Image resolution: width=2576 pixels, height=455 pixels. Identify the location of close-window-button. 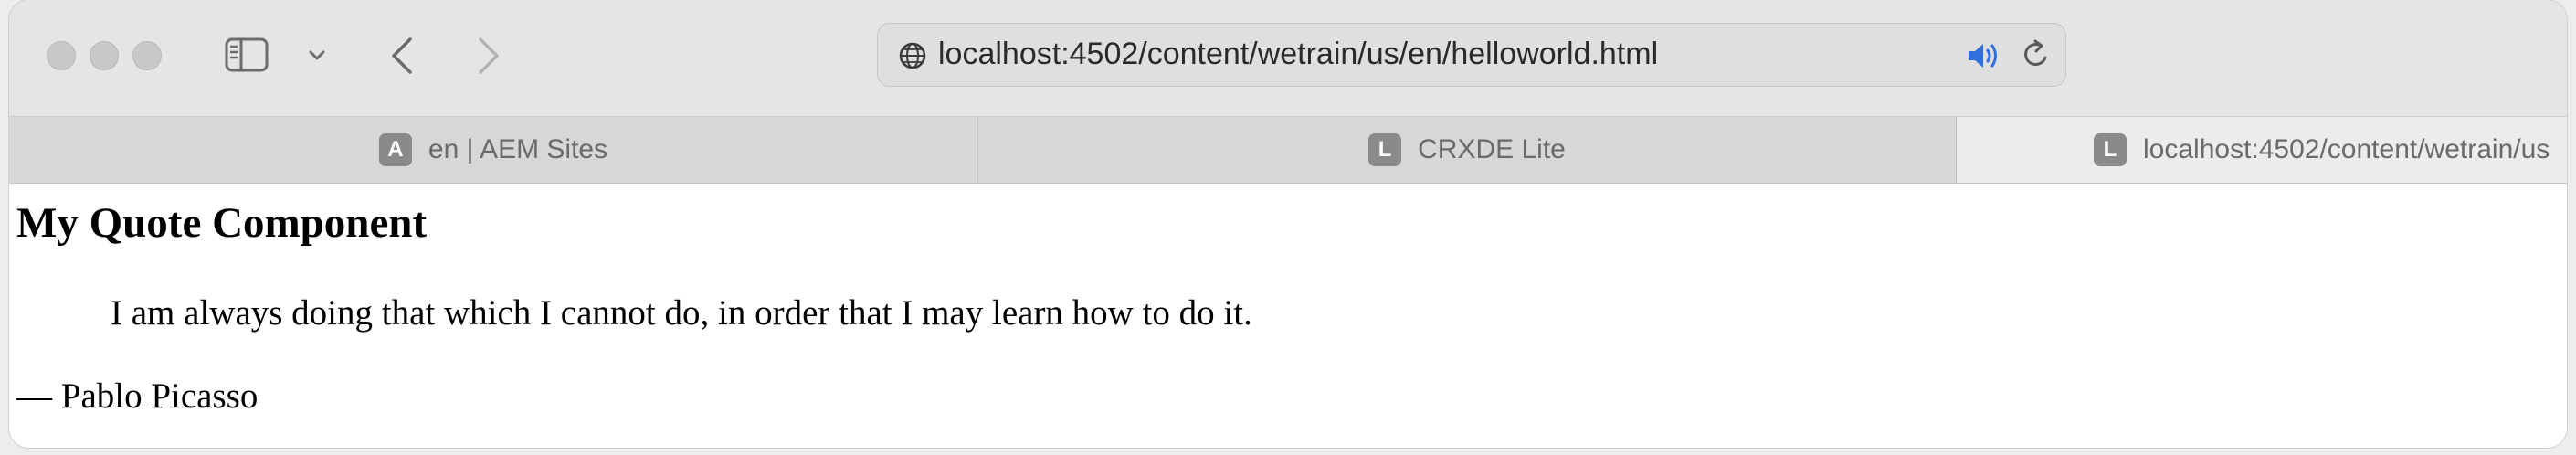
(61, 56).